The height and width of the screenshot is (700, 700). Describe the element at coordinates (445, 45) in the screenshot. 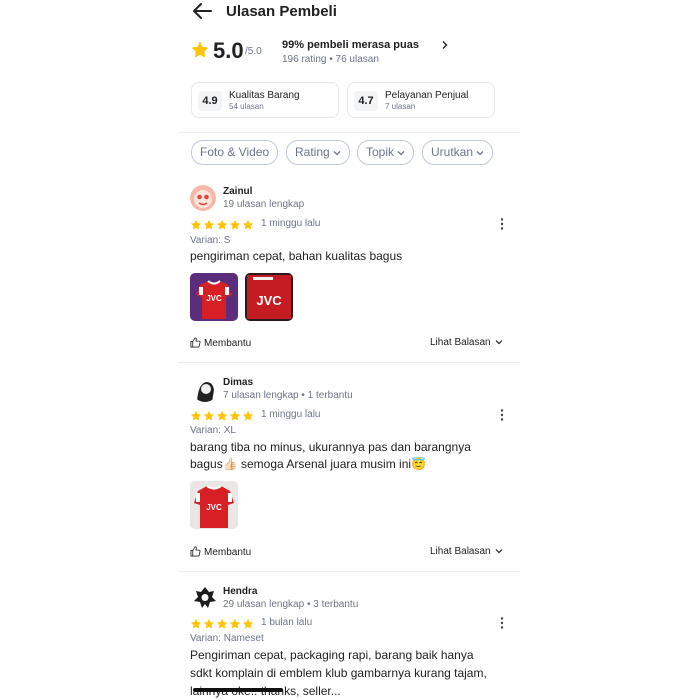

I see `chevron-right-icon` at that location.